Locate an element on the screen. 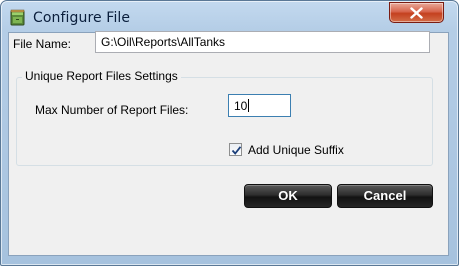 This screenshot has height=266, width=459. title-bar: Configure File is located at coordinates (229, 16).